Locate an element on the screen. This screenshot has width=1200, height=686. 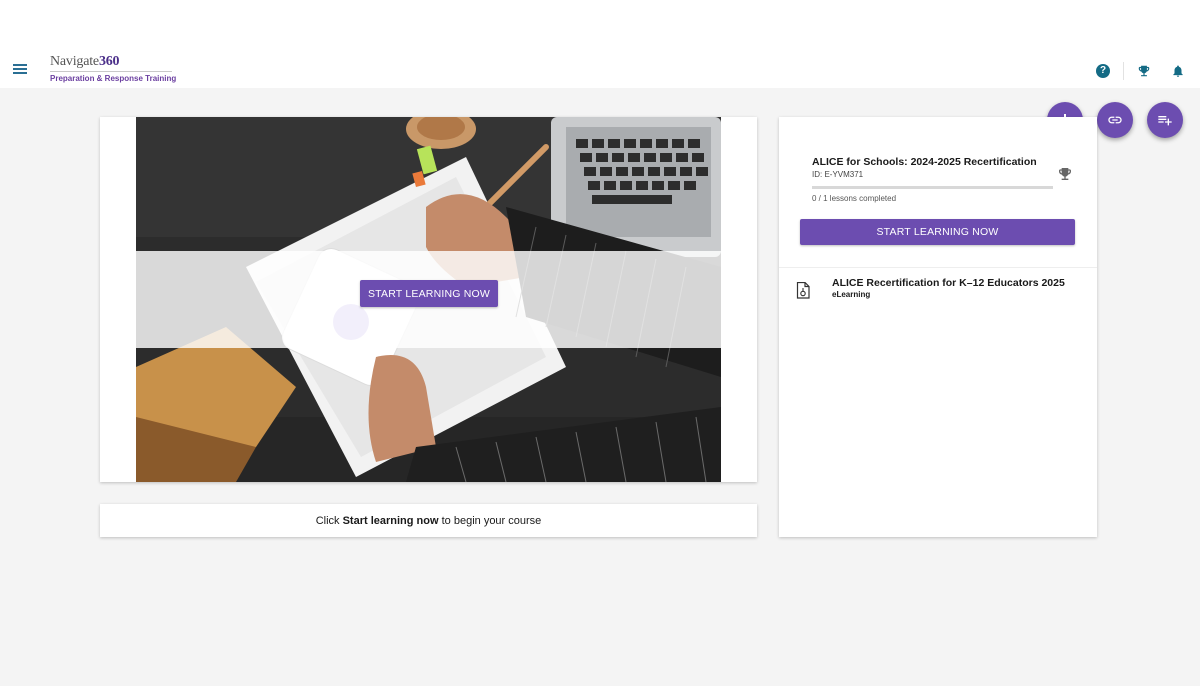
hero-start-learning-button: START LEARNING NOW is located at coordinates (429, 293).